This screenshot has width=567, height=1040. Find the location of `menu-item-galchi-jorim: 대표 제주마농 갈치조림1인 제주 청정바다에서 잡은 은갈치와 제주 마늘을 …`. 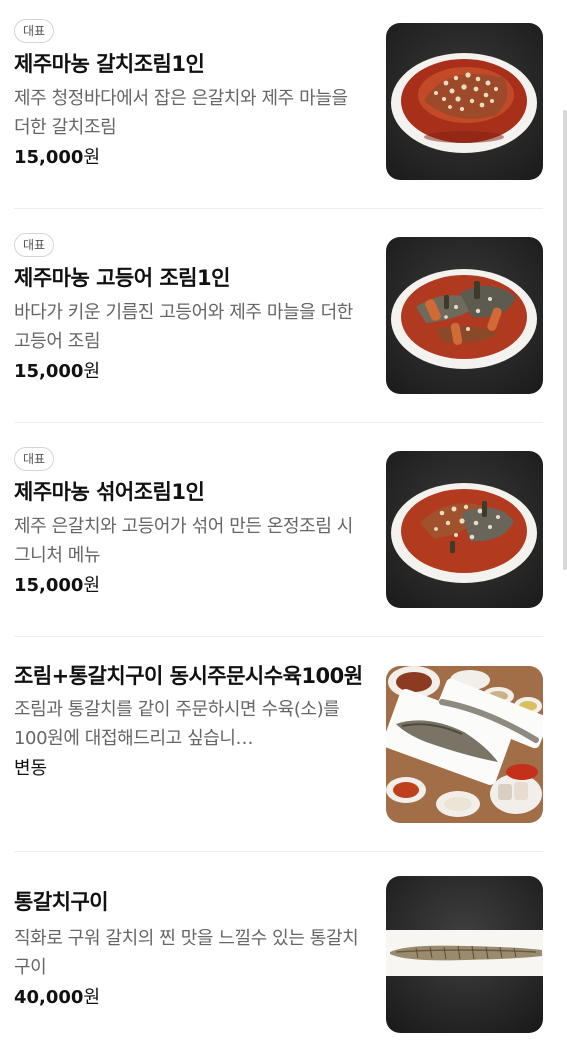

menu-item-galchi-jorim: 대표 제주마농 갈치조림1인 제주 청정바다에서 잡은 은갈치와 제주 마늘을 … is located at coordinates (278, 100).